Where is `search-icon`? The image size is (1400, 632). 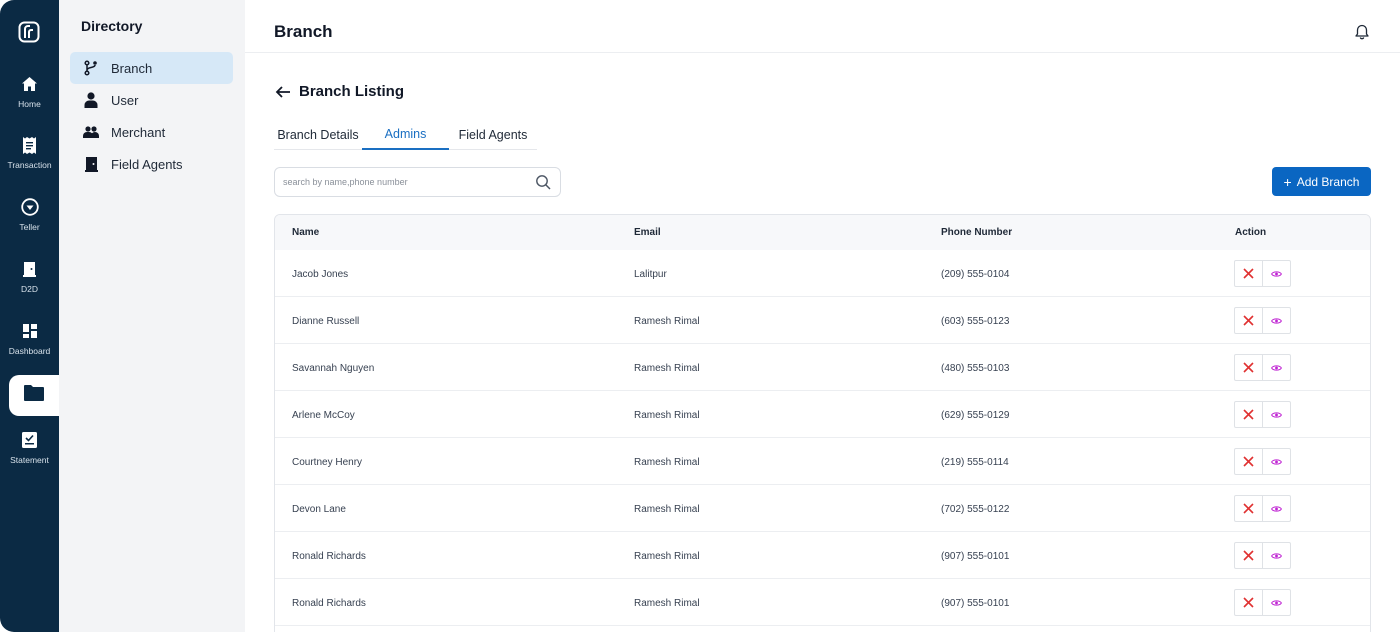 search-icon is located at coordinates (543, 182).